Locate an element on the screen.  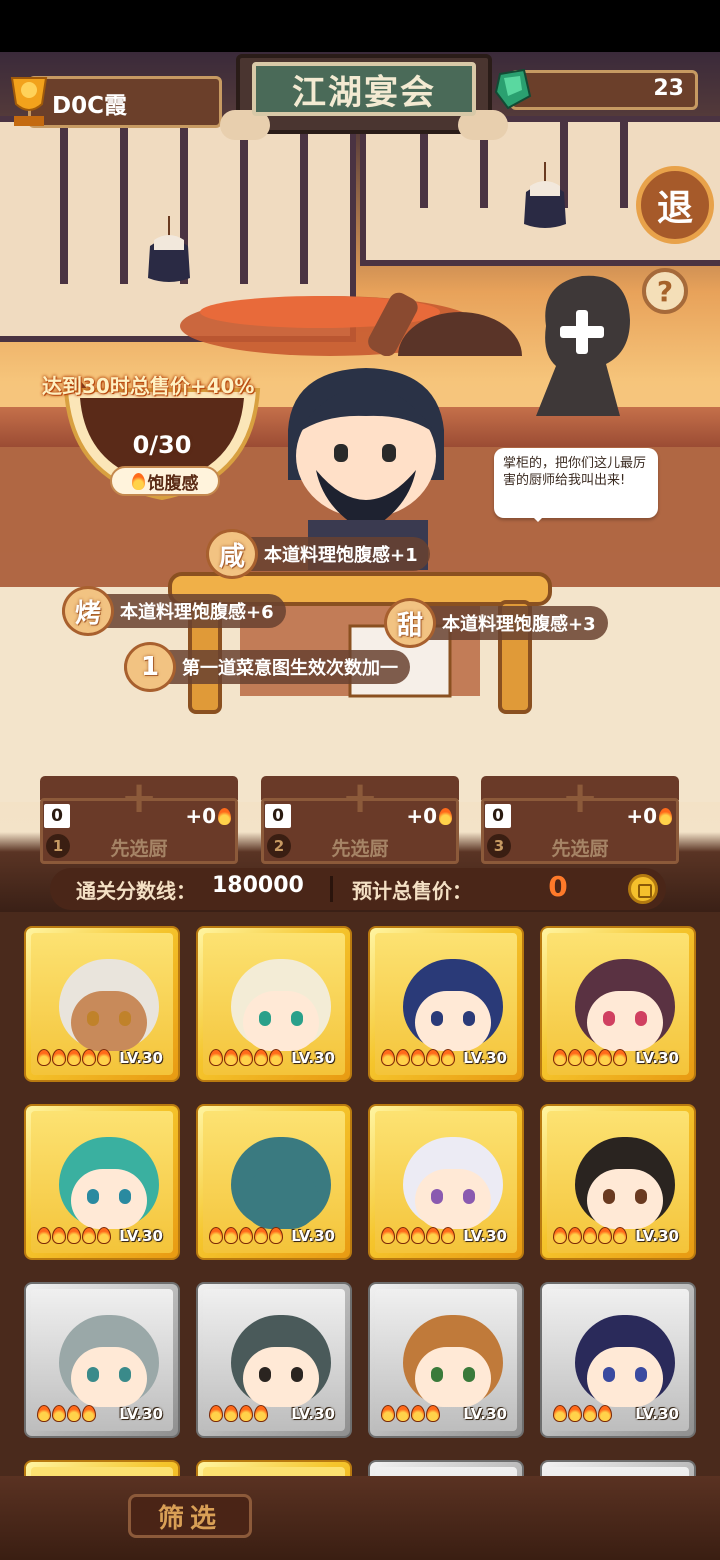
slot-number: 3 is located at coordinates (499, 846).